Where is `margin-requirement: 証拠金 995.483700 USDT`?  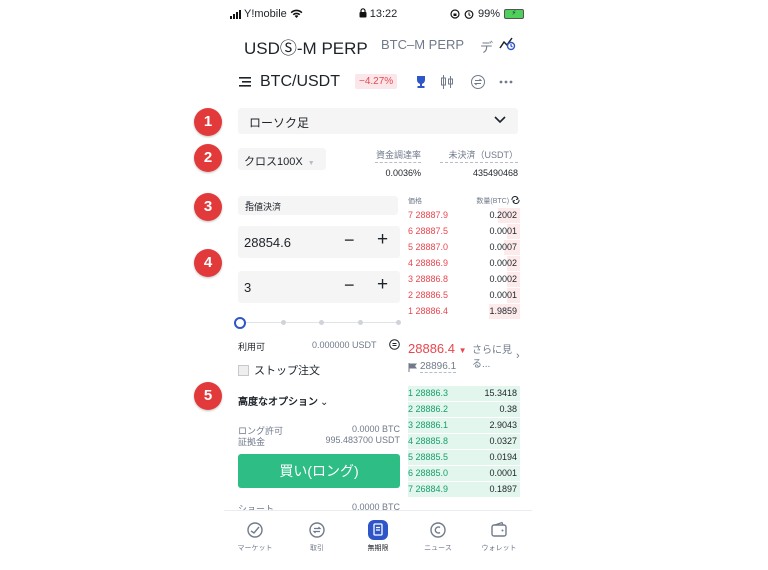 margin-requirement: 証拠金 995.483700 USDT is located at coordinates (319, 441).